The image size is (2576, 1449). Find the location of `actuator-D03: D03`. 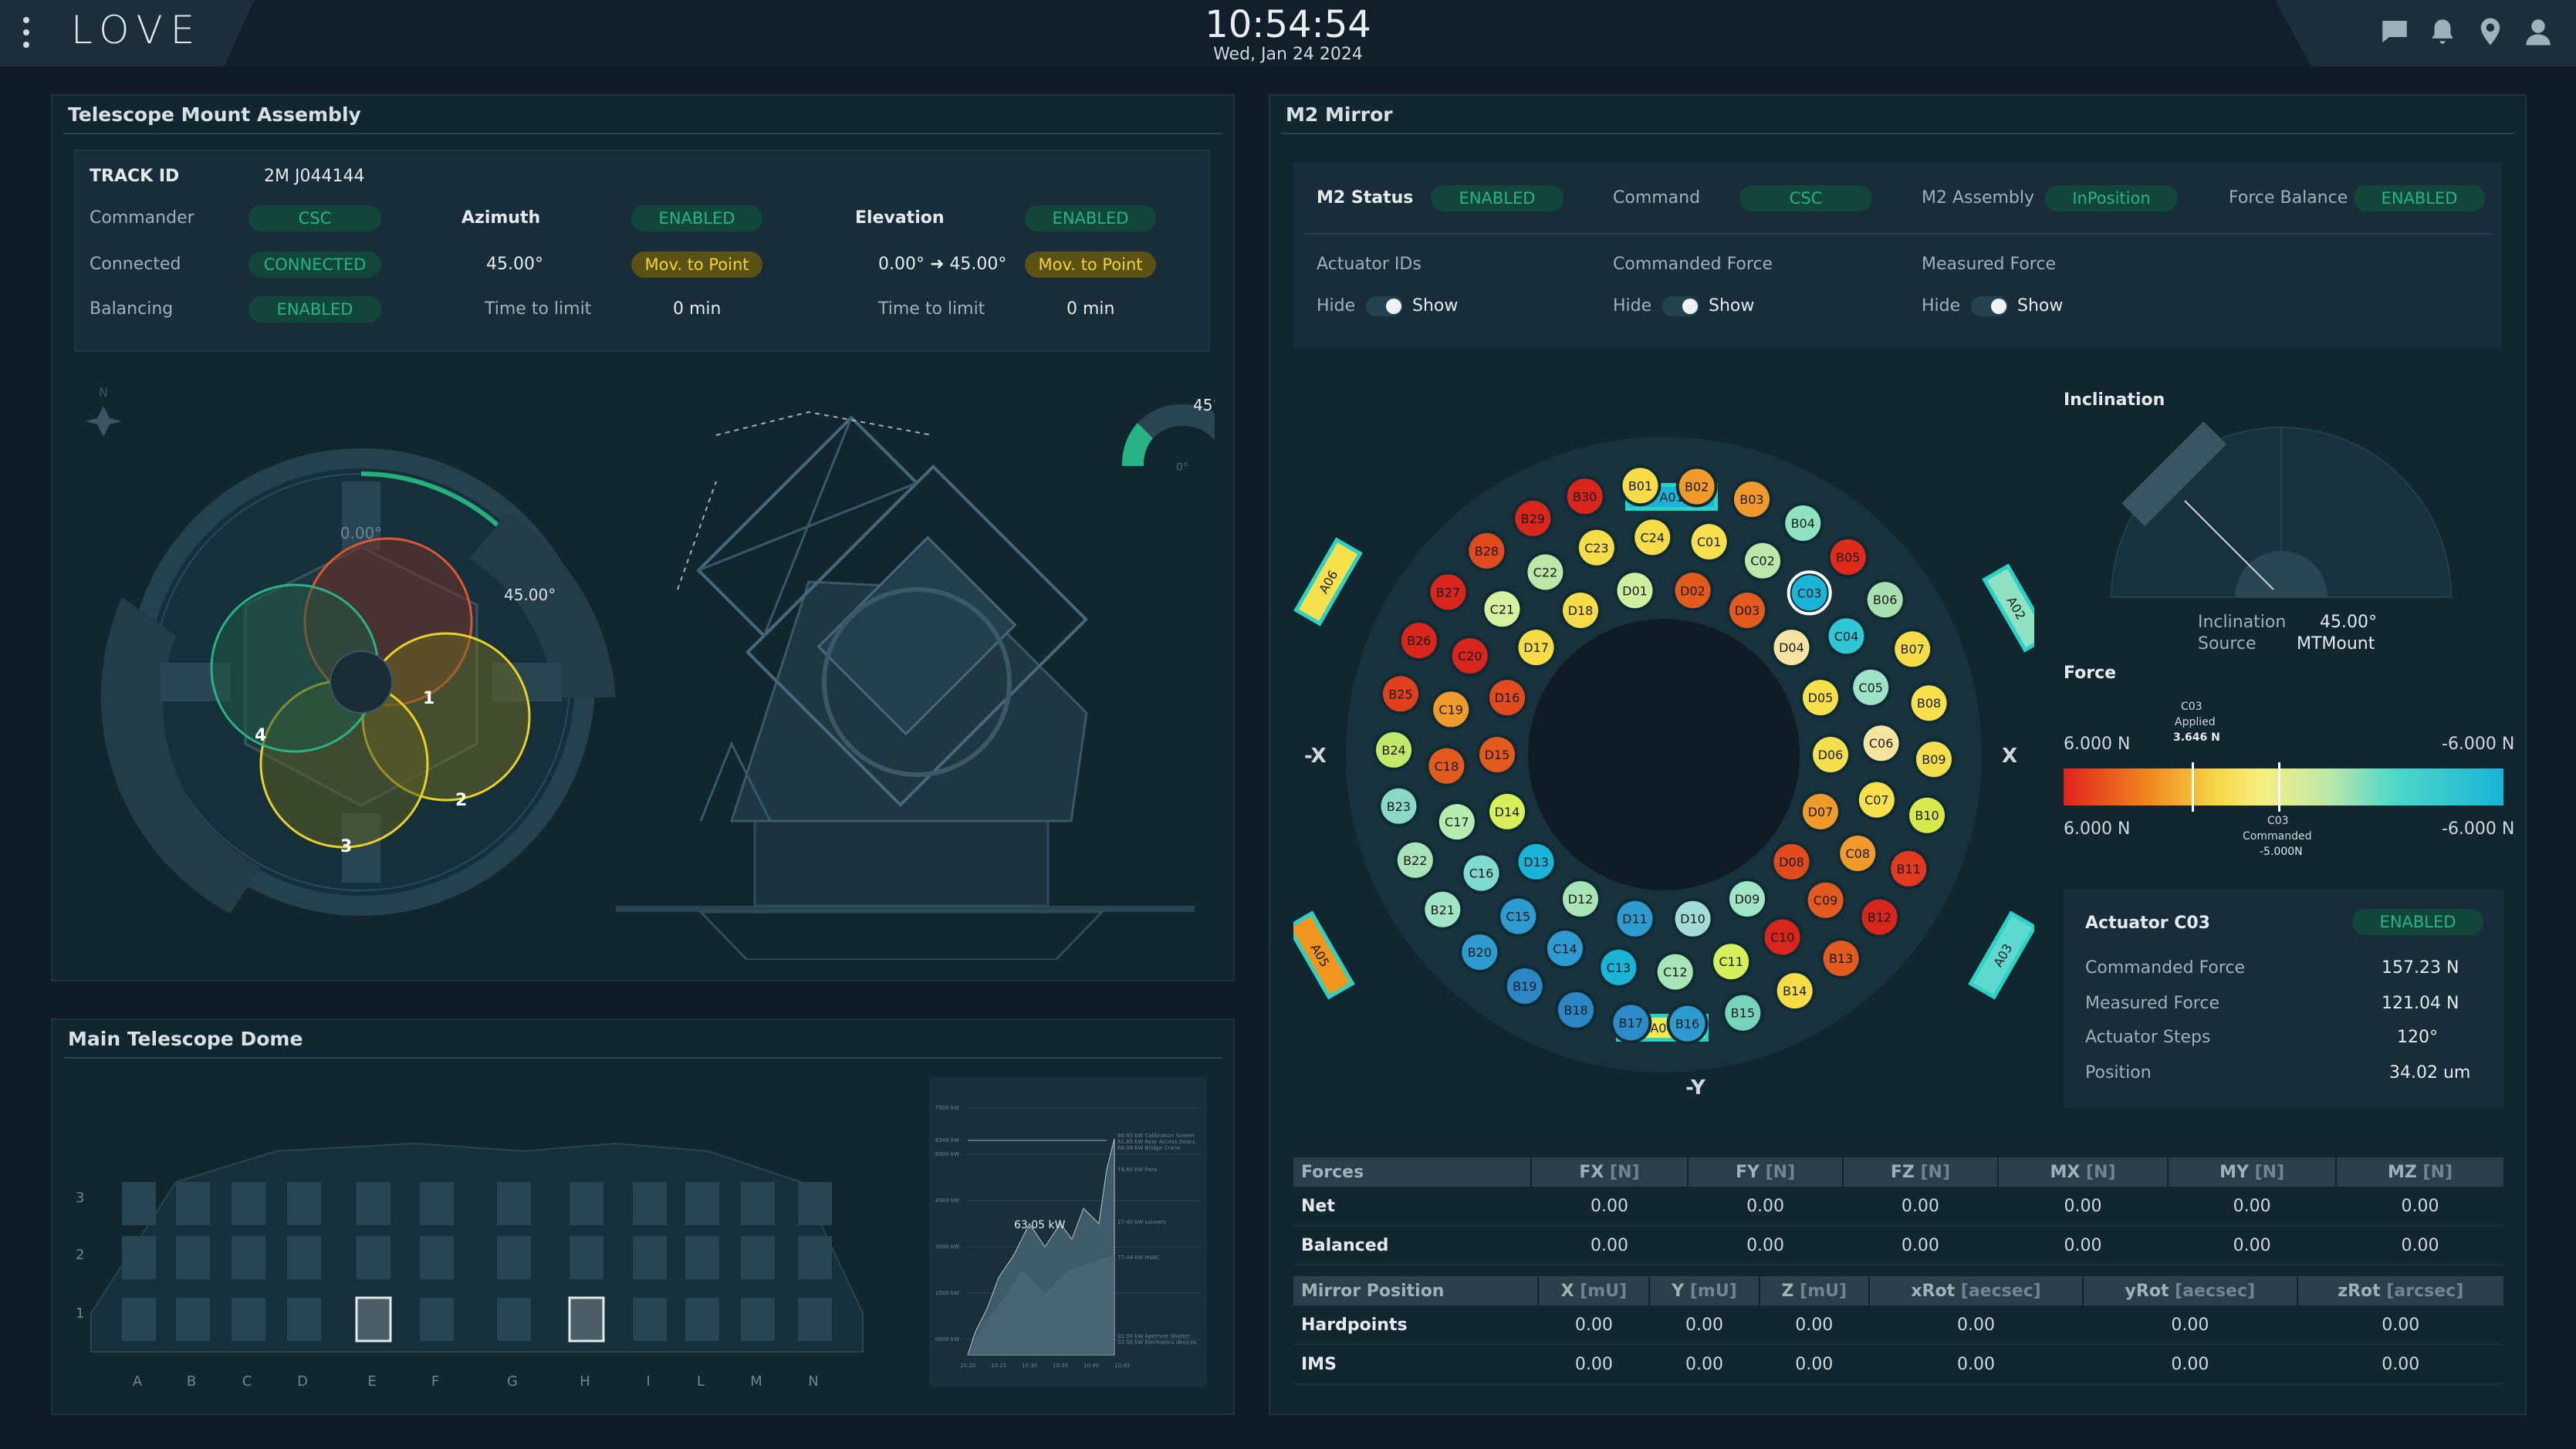

actuator-D03: D03 is located at coordinates (1747, 610).